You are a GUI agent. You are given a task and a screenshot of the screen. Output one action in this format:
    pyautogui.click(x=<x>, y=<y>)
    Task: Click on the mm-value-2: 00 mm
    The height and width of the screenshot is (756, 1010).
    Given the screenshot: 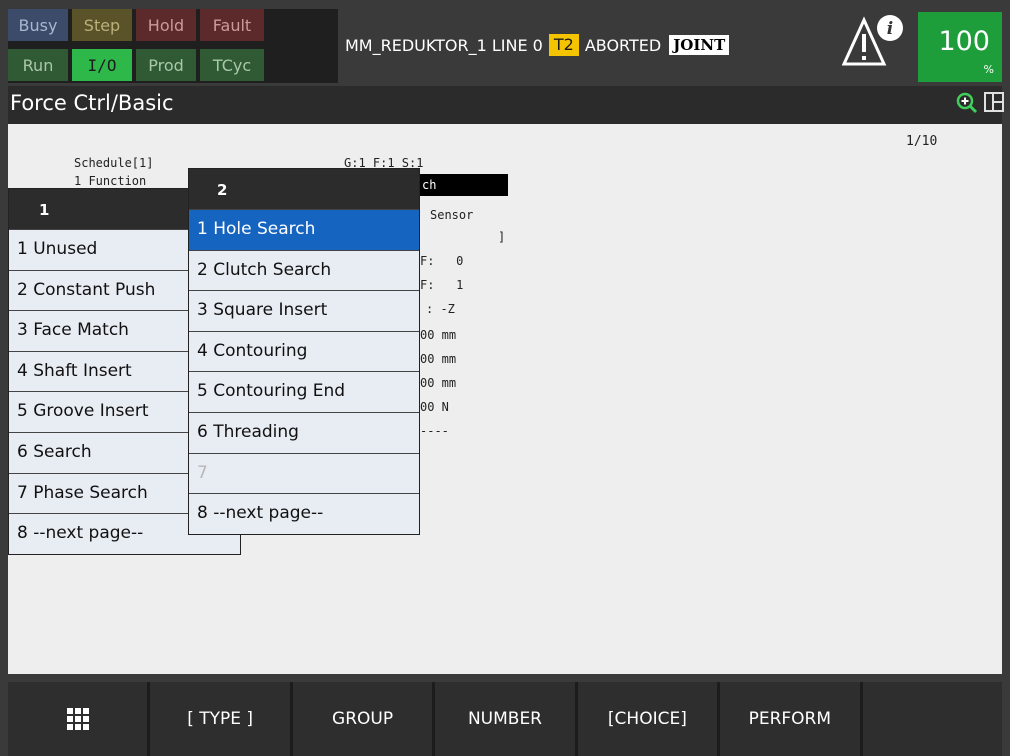 What is the action you would take?
    pyautogui.click(x=438, y=359)
    